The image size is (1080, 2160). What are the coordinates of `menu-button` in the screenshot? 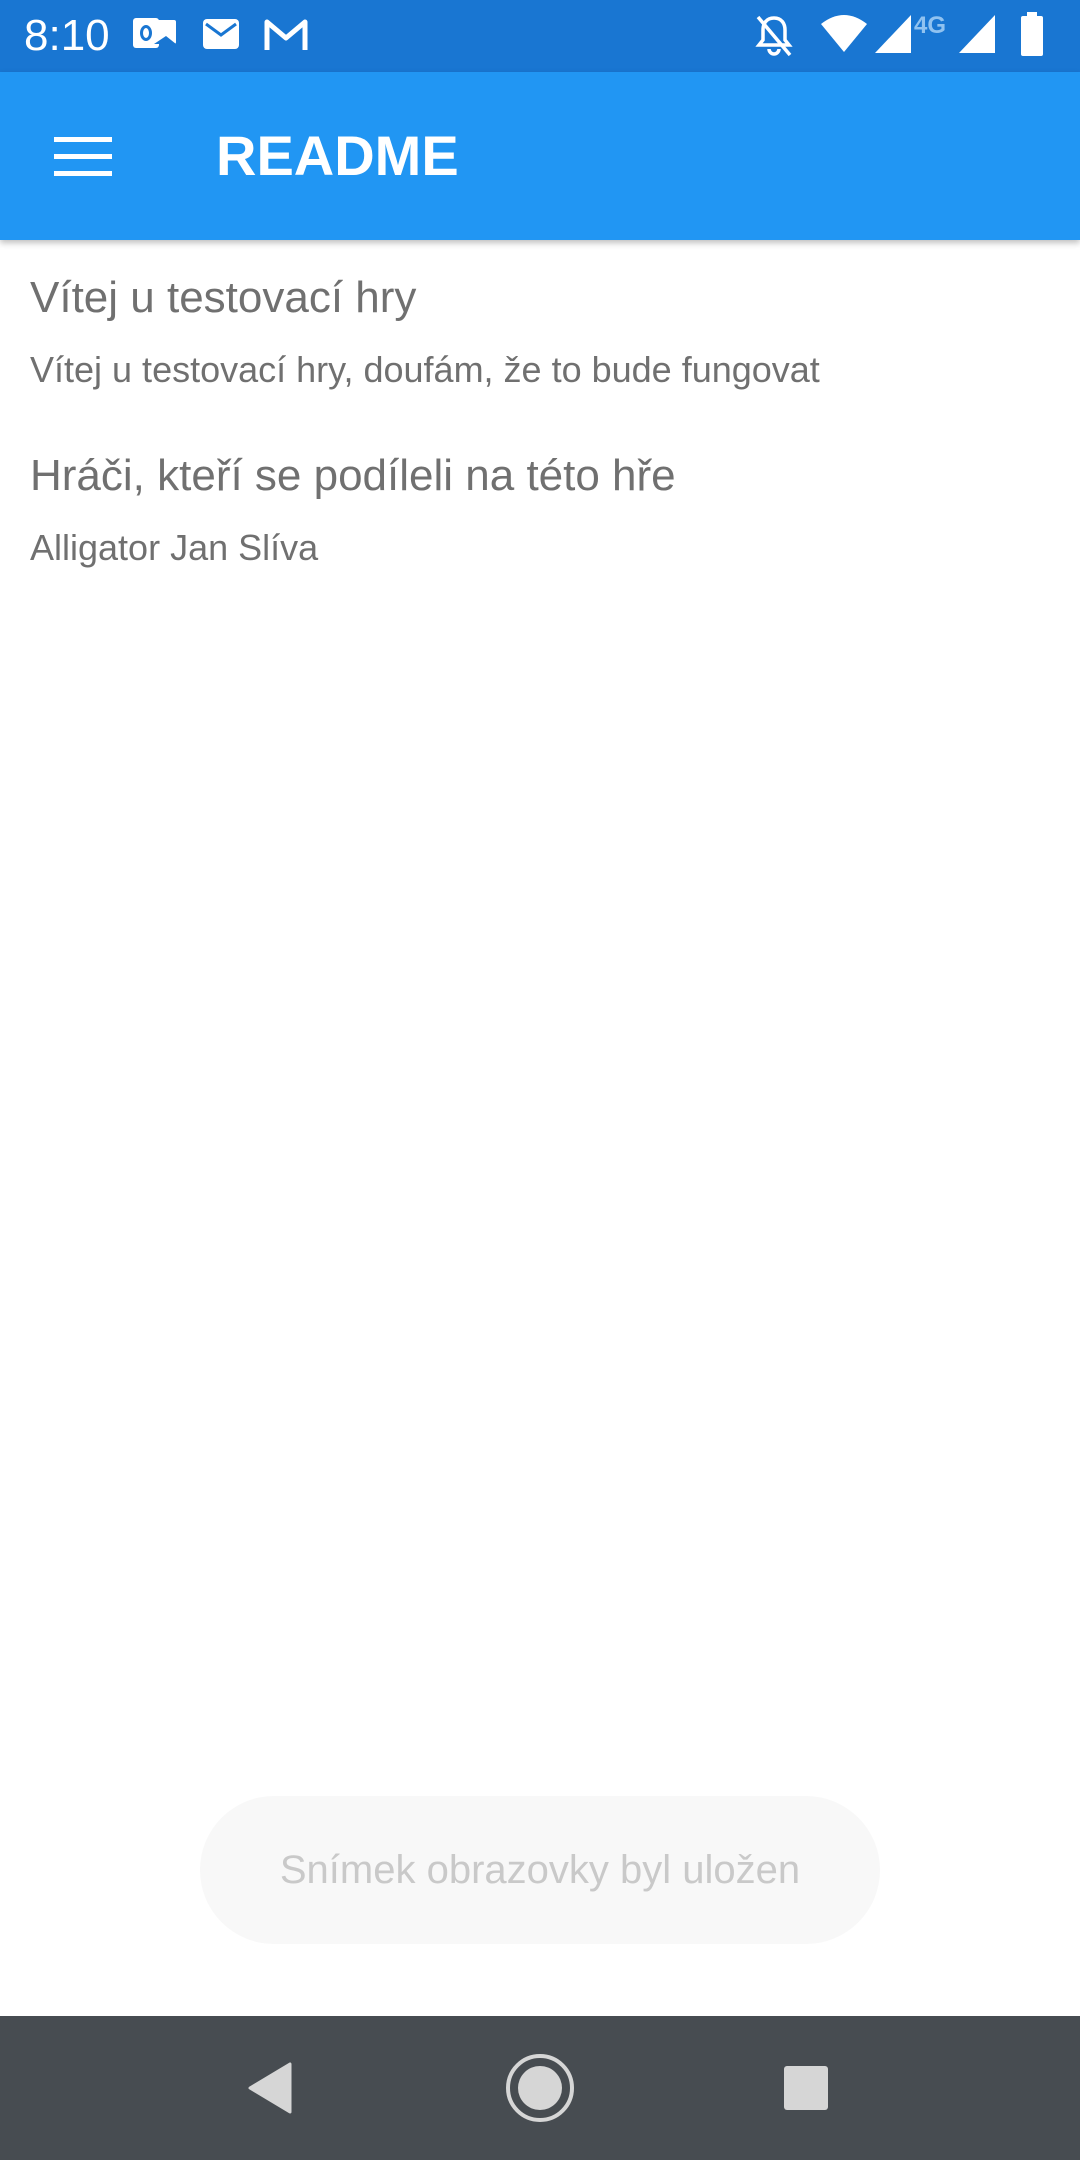 It's located at (83, 156).